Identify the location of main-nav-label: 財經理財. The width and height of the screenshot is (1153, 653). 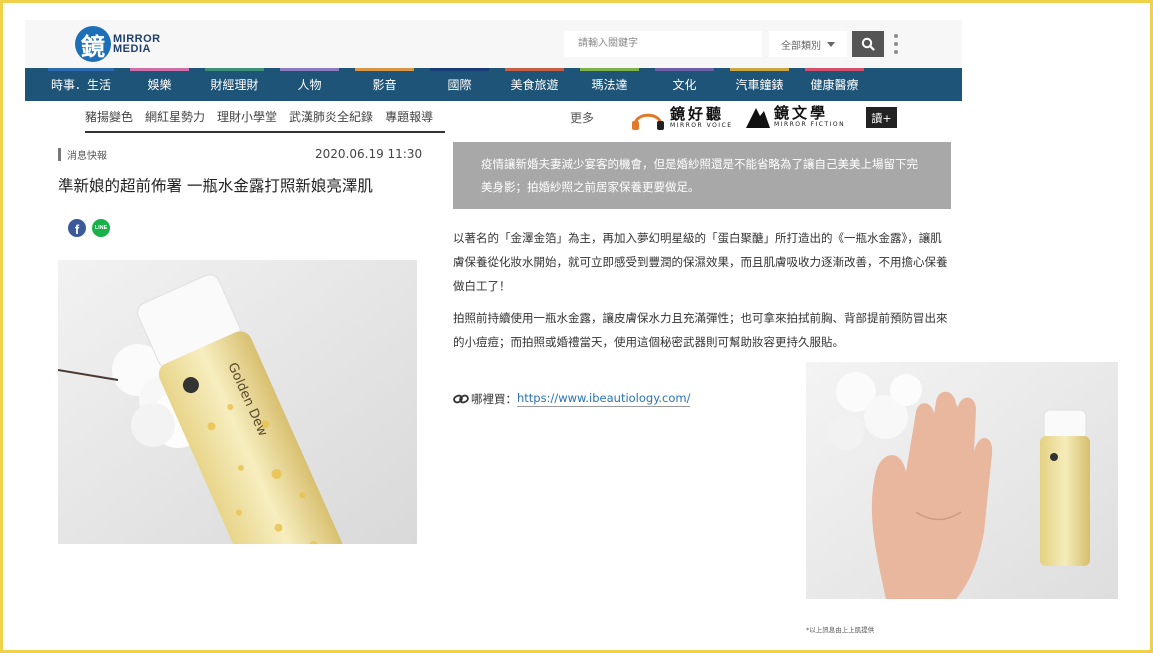
(234, 85).